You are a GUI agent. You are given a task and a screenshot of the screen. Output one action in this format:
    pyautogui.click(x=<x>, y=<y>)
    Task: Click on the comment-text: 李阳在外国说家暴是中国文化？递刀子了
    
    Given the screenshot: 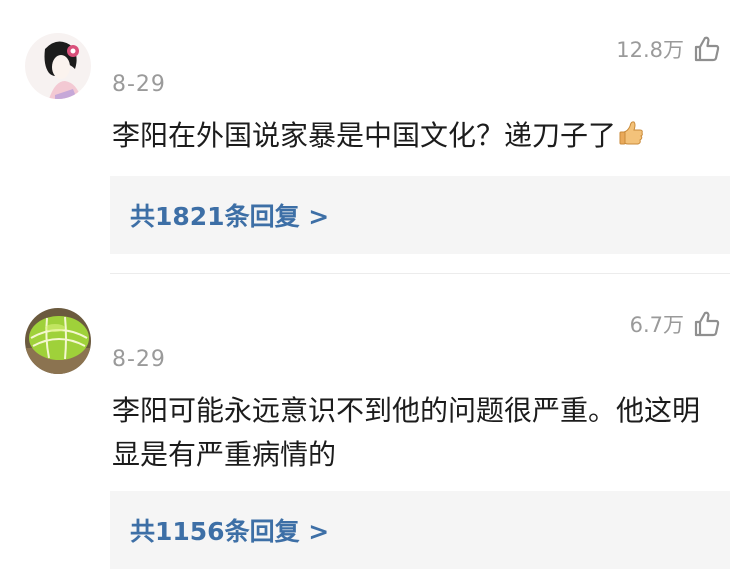 What is the action you would take?
    pyautogui.click(x=415, y=136)
    